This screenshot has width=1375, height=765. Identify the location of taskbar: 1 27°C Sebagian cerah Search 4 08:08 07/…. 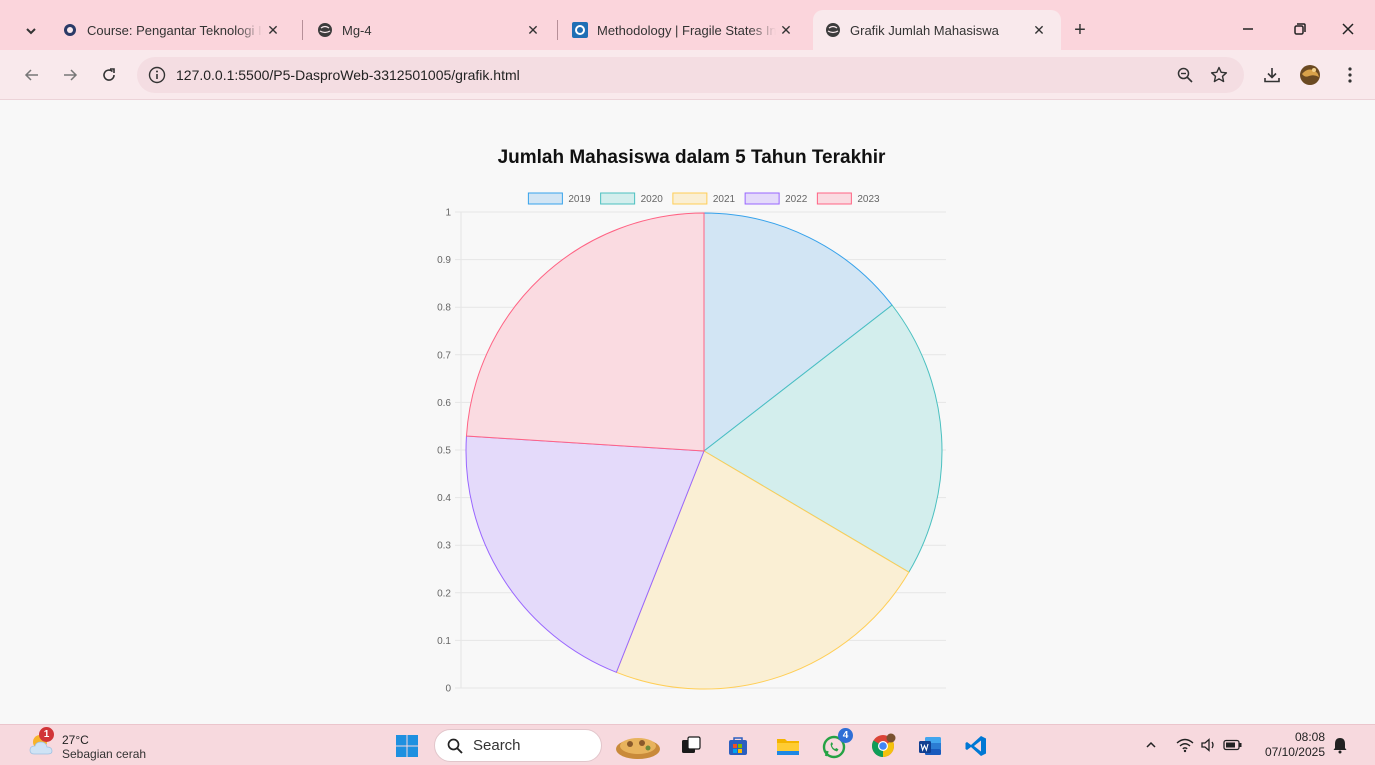
(687, 744).